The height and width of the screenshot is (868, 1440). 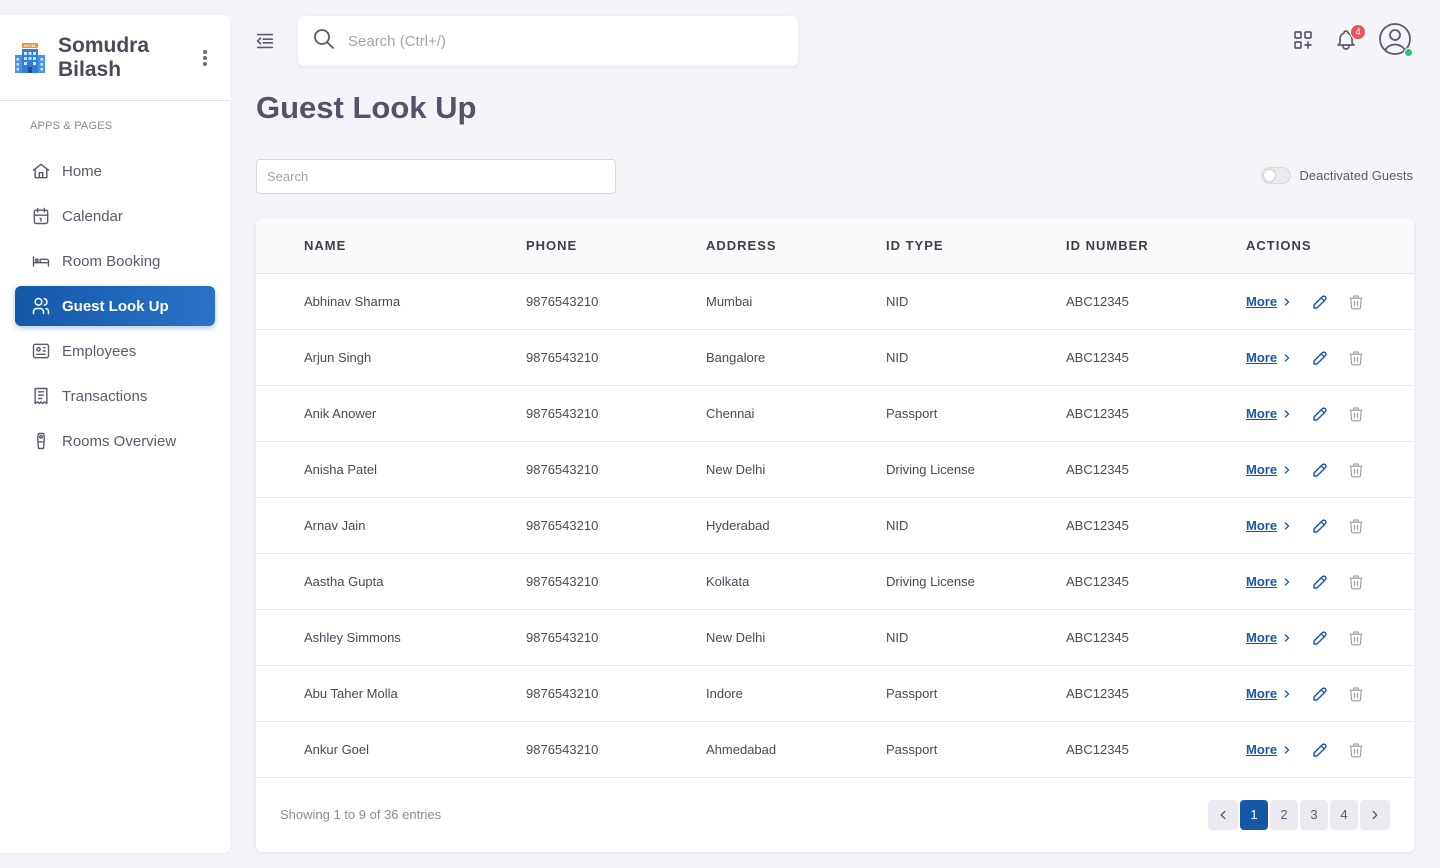 I want to click on cell-id-number: ABC12345, so click(x=1097, y=693).